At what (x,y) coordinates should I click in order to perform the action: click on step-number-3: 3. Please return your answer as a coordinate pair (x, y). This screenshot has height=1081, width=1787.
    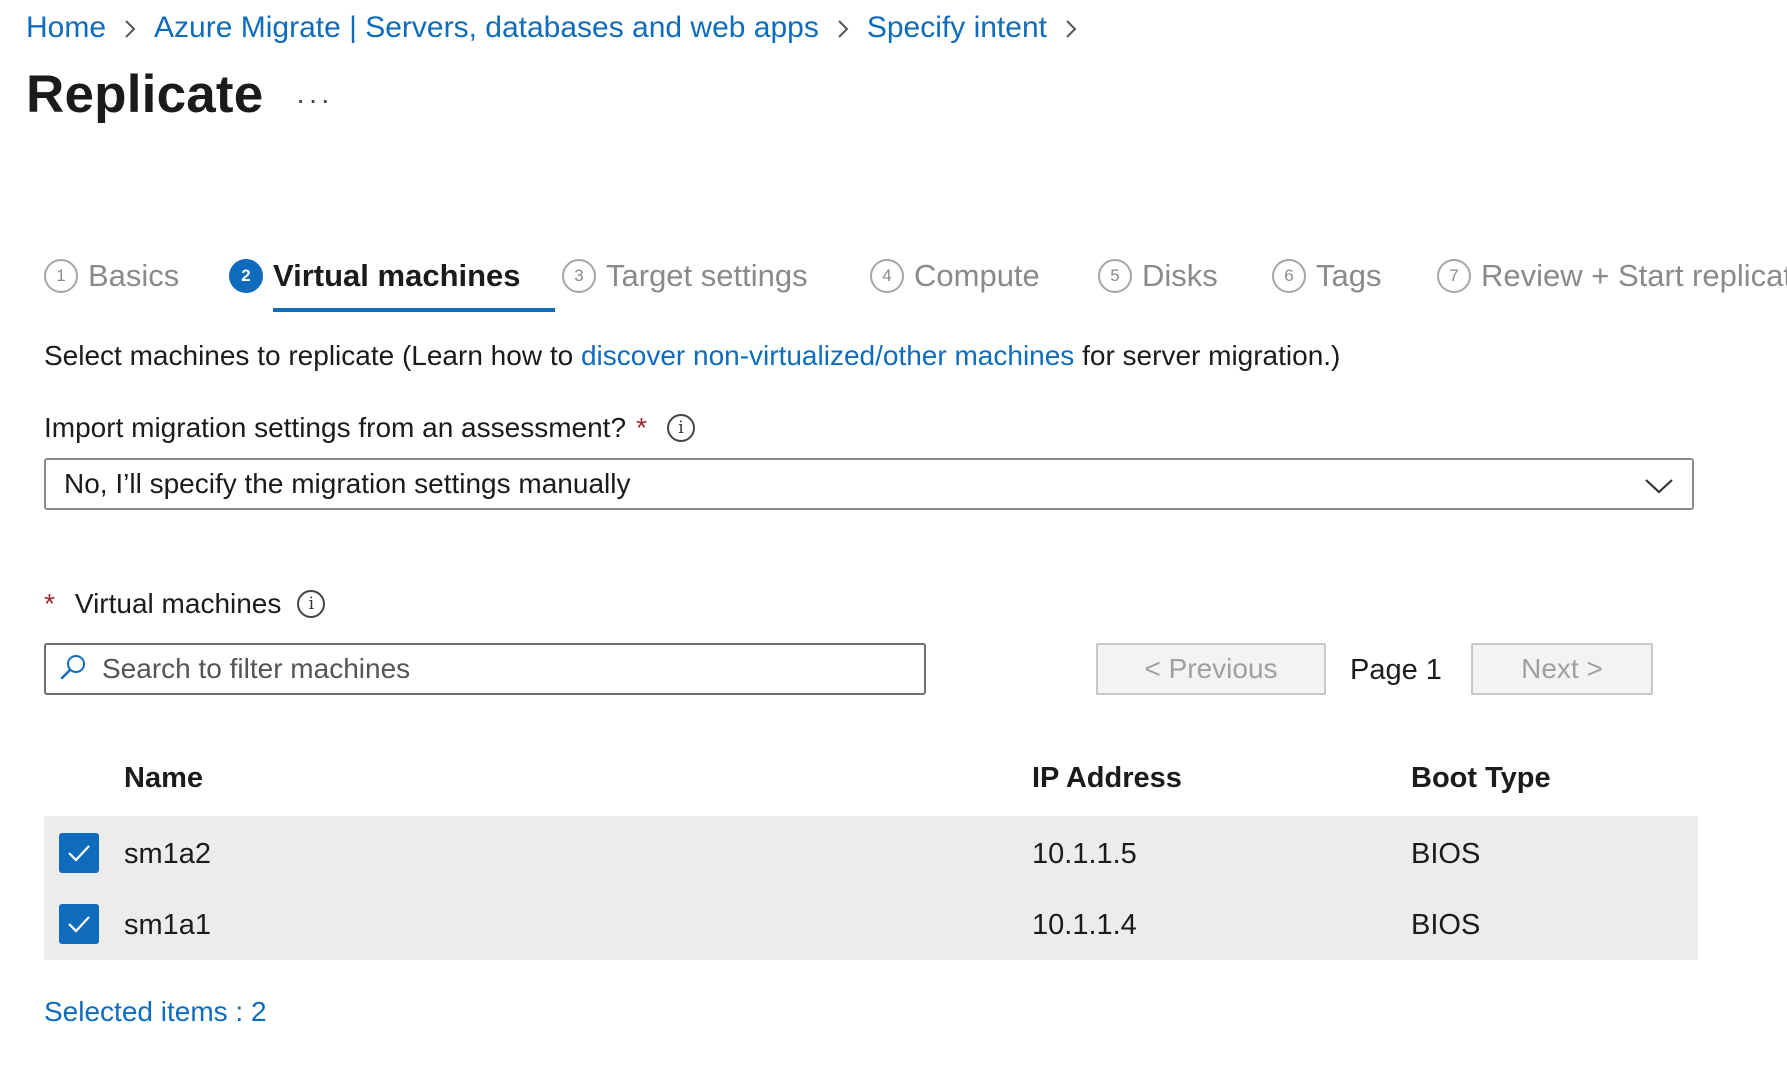
    Looking at the image, I should click on (579, 276).